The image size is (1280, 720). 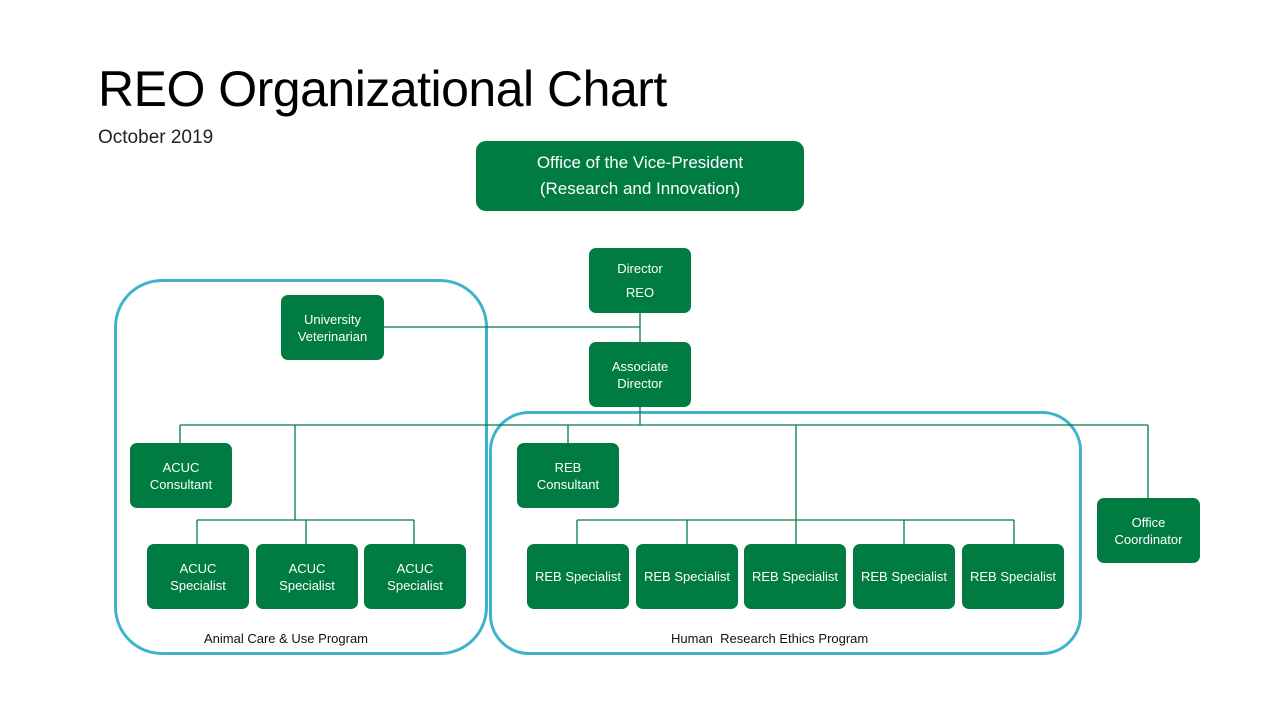 I want to click on node-reb-consultant: REB Consultant, so click(x=568, y=475).